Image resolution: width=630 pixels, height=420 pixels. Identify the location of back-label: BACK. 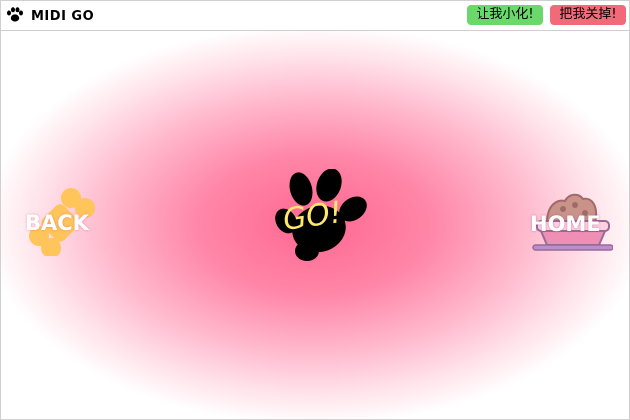
(57, 223).